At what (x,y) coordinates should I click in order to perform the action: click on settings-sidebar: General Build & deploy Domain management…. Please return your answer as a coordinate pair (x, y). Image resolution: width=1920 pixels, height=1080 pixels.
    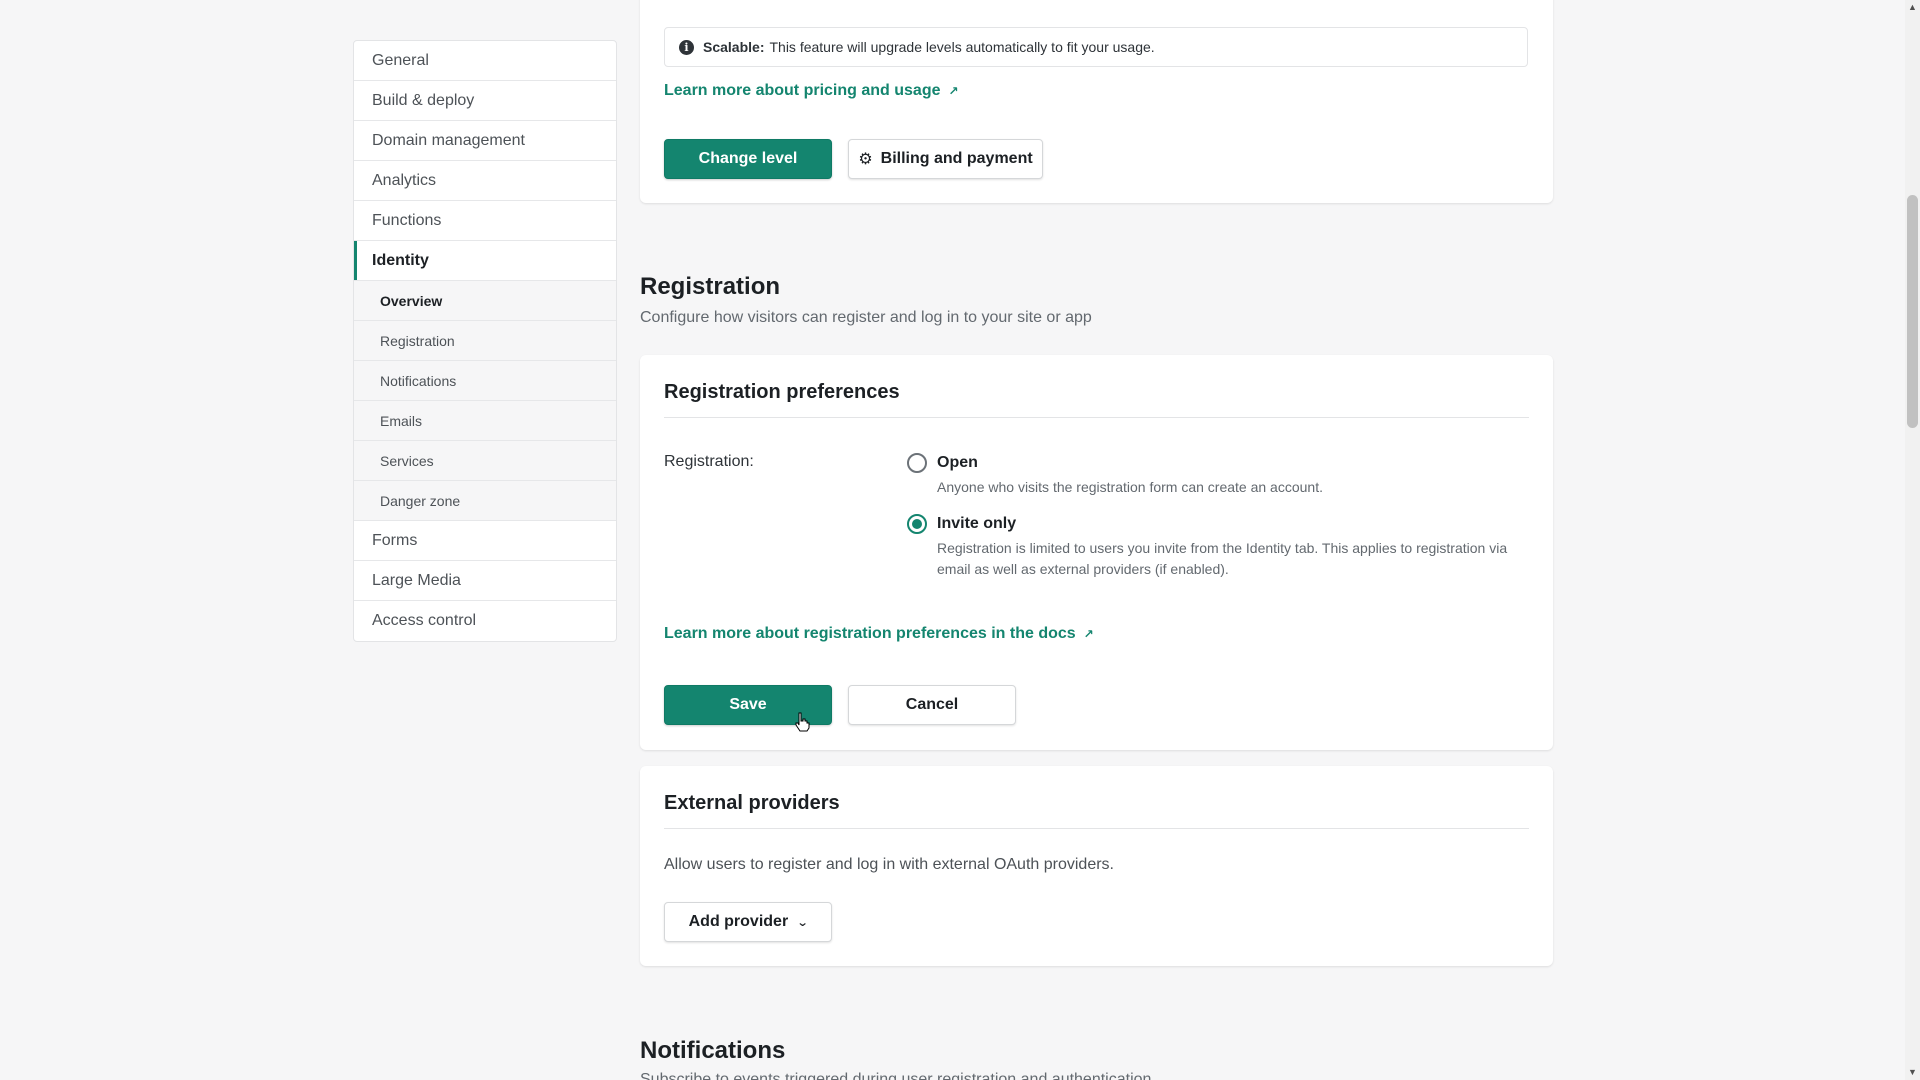
    Looking at the image, I should click on (485, 341).